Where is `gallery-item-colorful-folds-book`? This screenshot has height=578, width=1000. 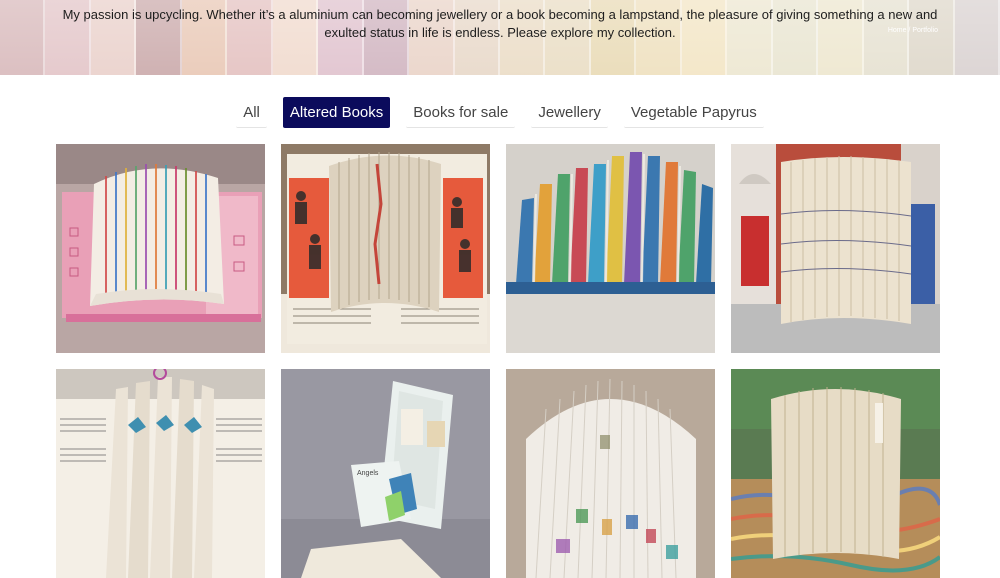
gallery-item-colorful-folds-book is located at coordinates (610, 473).